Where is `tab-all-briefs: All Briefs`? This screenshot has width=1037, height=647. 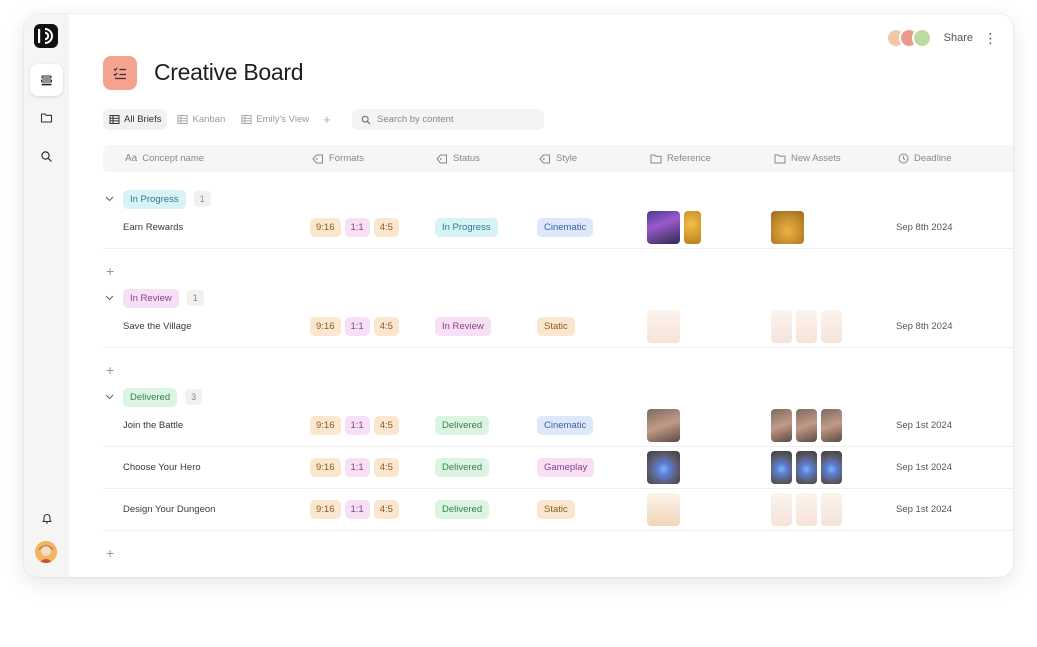
tab-all-briefs: All Briefs is located at coordinates (135, 119).